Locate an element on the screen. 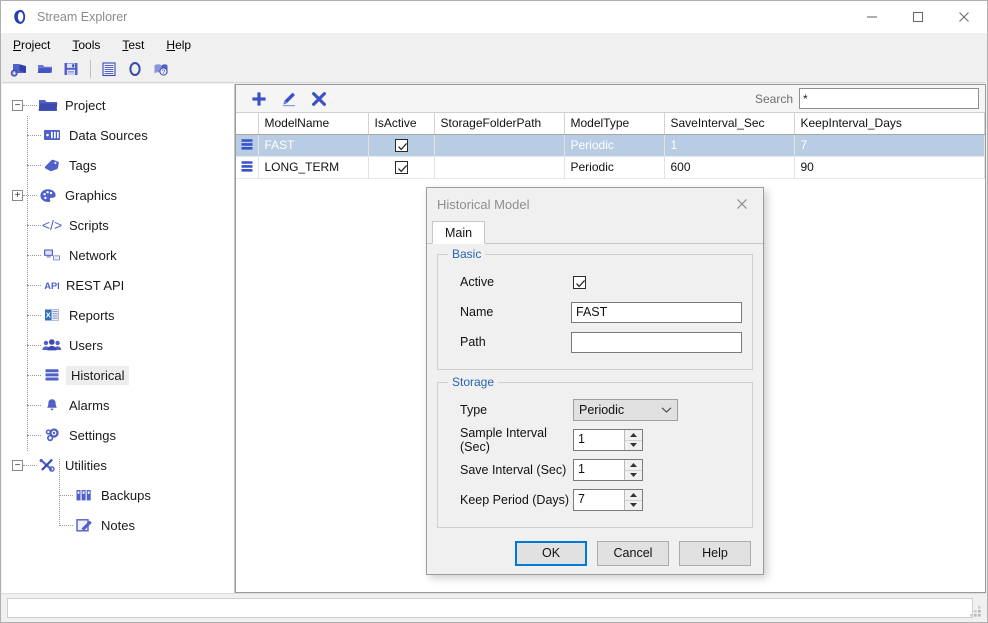 The height and width of the screenshot is (623, 988). sidebar-item-label: Historical is located at coordinates (98, 375).